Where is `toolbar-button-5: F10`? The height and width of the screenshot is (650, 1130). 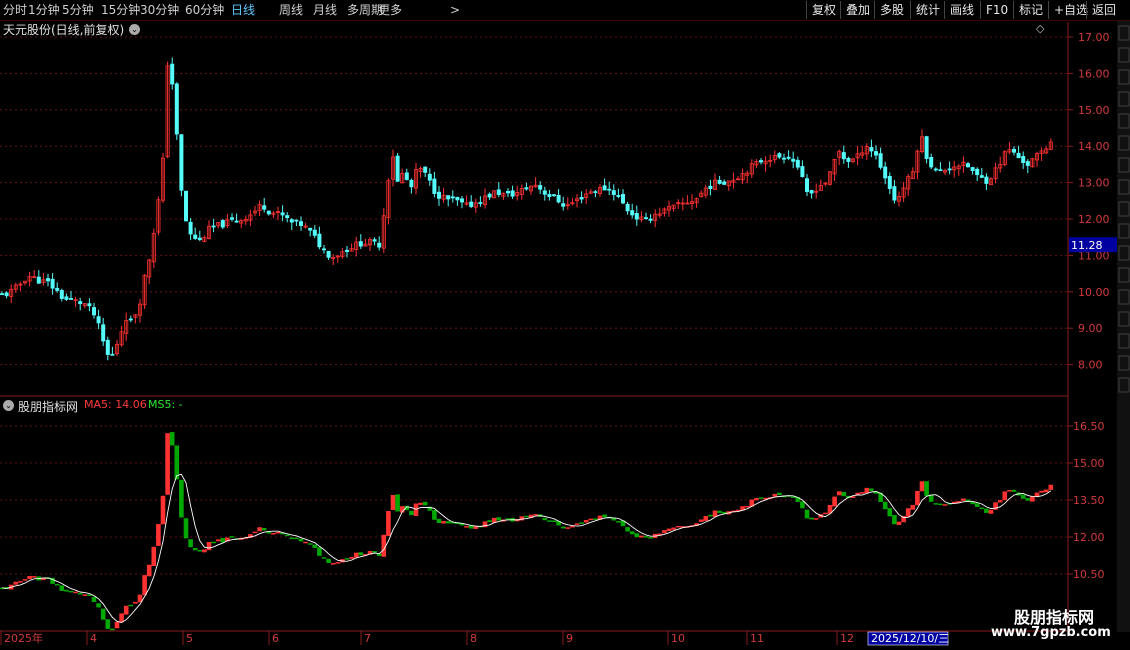
toolbar-button-5: F10 is located at coordinates (996, 10).